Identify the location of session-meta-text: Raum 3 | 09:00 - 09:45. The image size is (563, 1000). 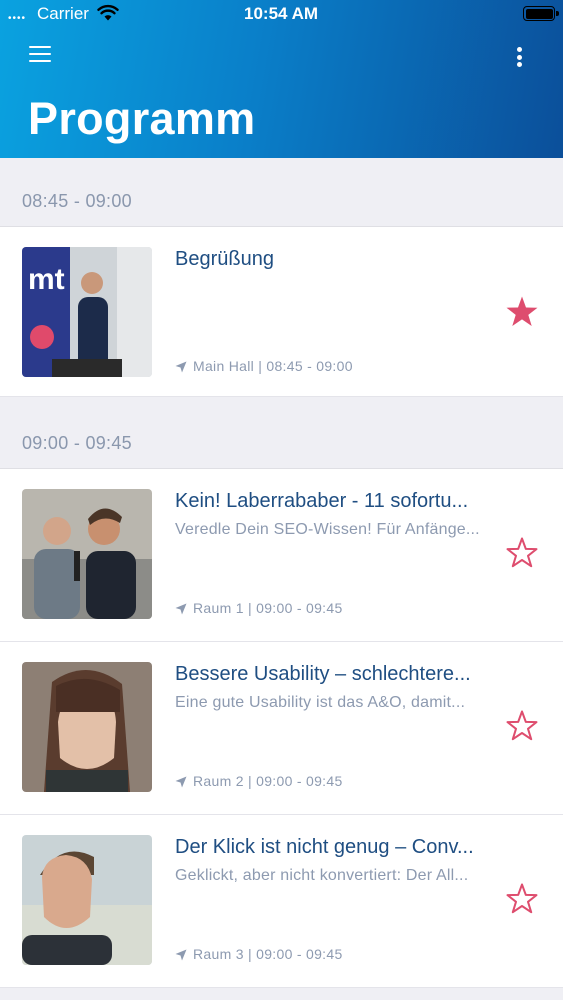
(268, 954).